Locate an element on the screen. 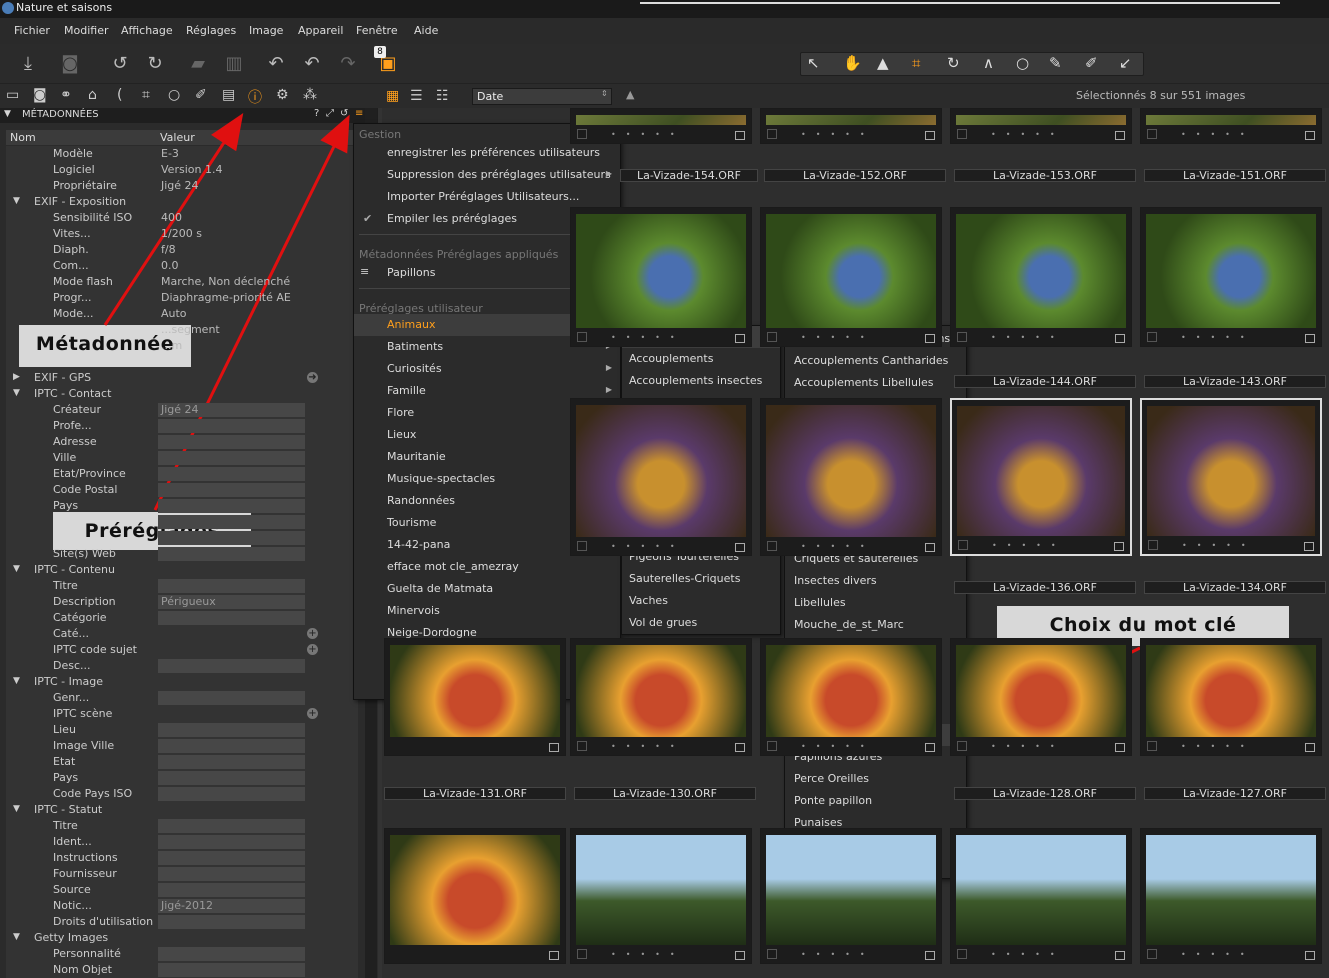 Image resolution: width=1329 pixels, height=978 pixels. section-header: ▼ IPTC - Contenu is located at coordinates (182, 570).